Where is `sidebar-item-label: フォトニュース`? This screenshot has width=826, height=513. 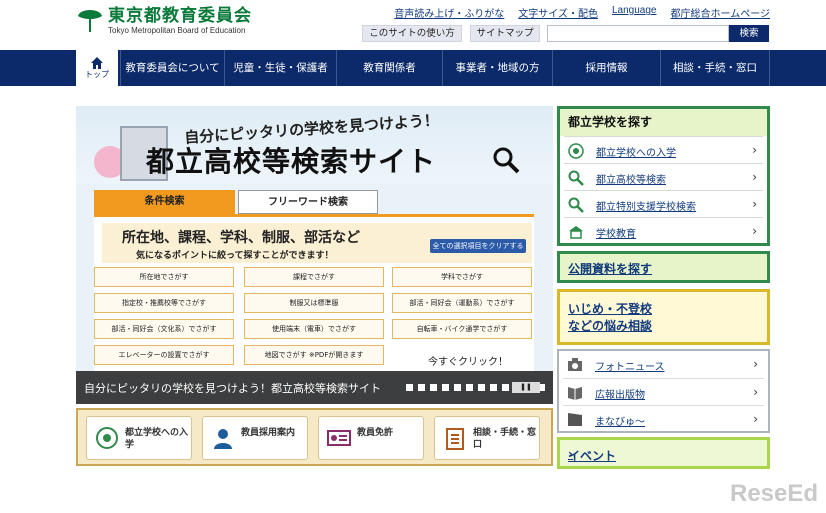
sidebar-item-label: フォトニュース is located at coordinates (630, 367).